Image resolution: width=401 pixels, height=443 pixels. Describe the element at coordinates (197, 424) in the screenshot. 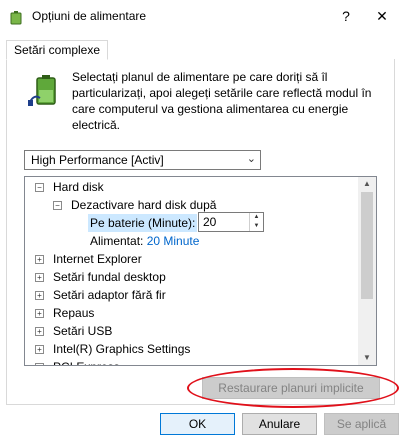

I see `ok-button: OK` at that location.